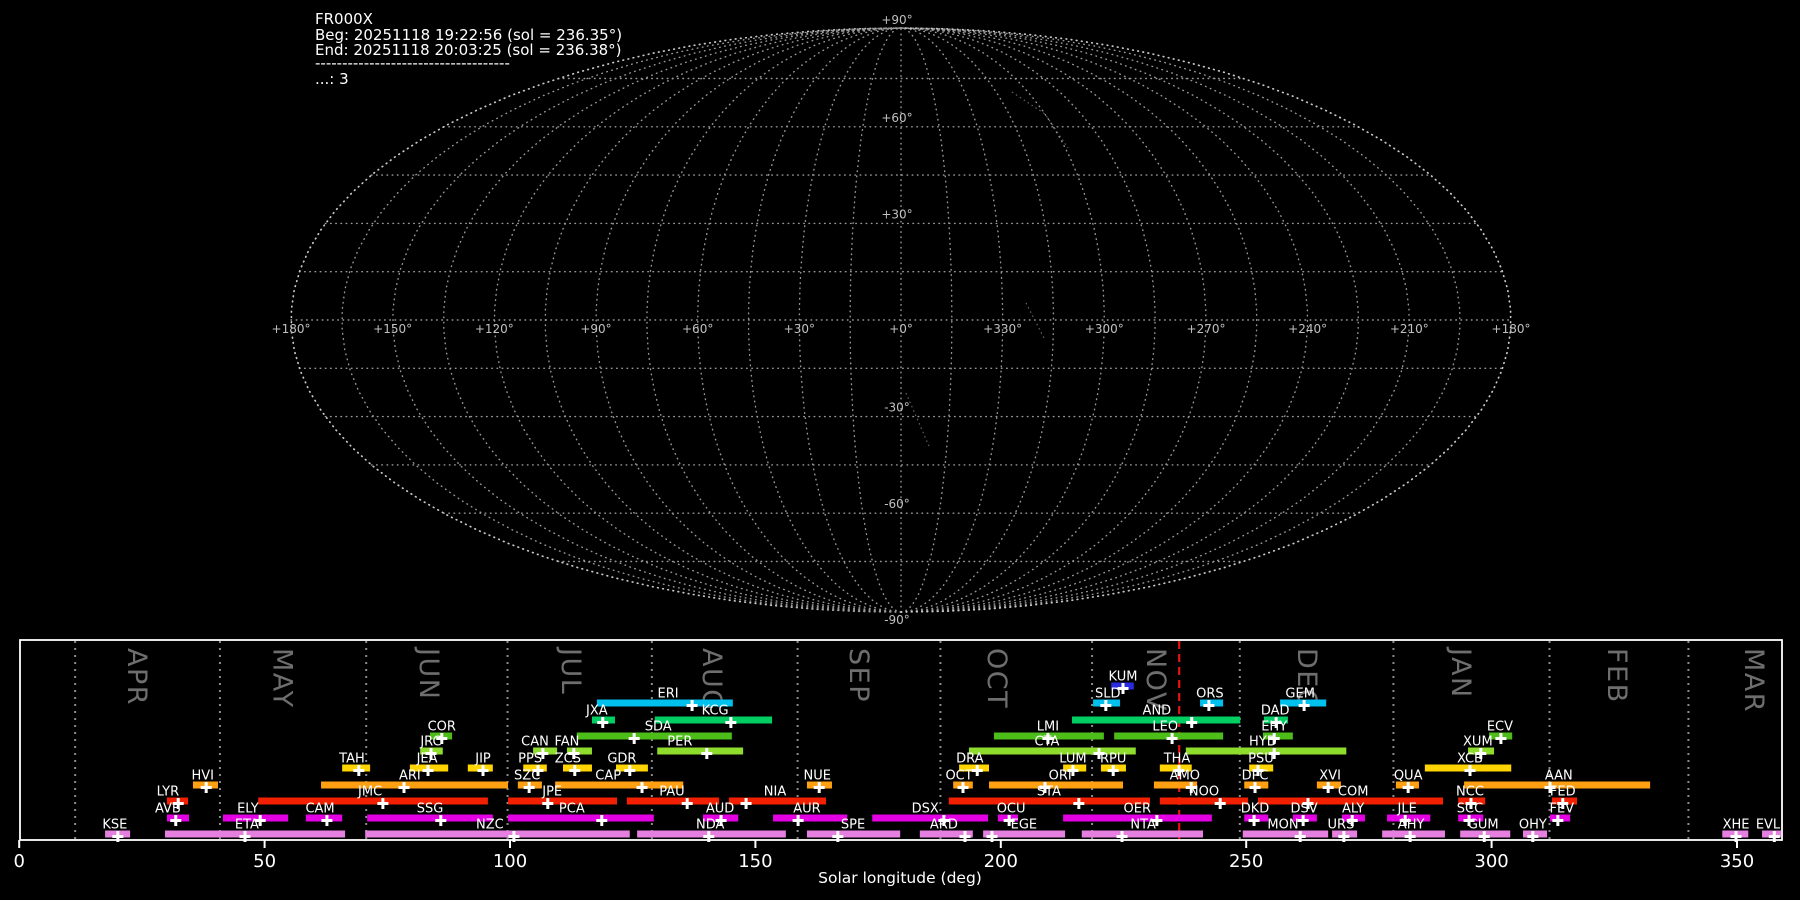 Image resolution: width=1800 pixels, height=900 pixels. I want to click on map-longitude-label: +240°, so click(1307, 329).